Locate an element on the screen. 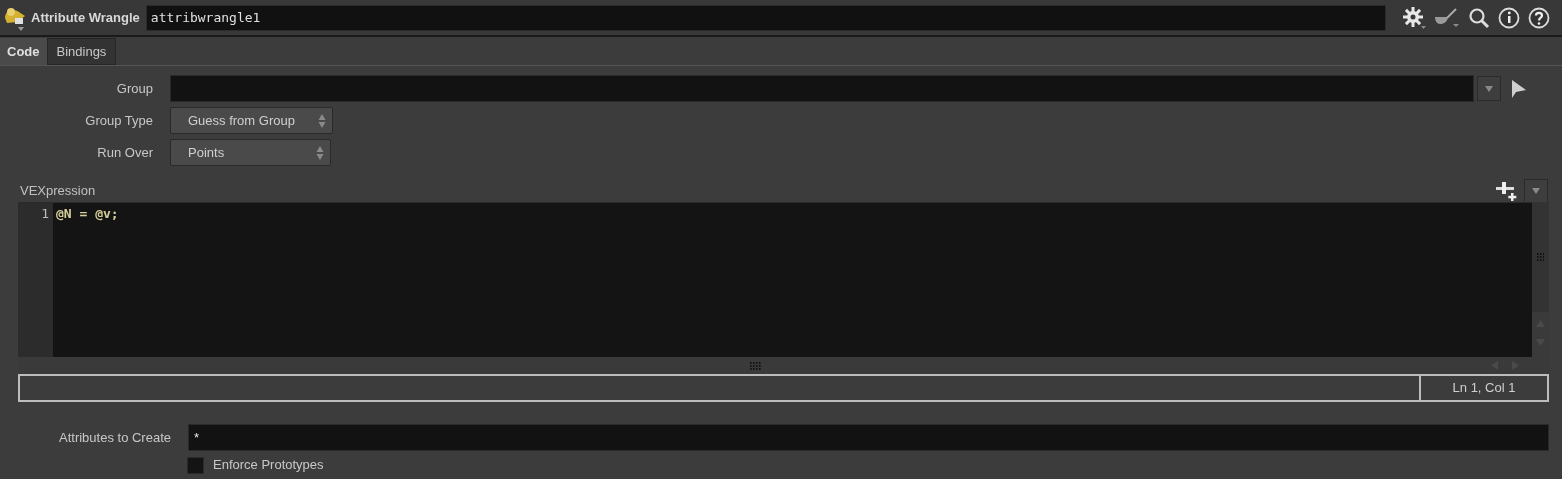 Image resolution: width=1562 pixels, height=479 pixels. info-icon is located at coordinates (1508, 17).